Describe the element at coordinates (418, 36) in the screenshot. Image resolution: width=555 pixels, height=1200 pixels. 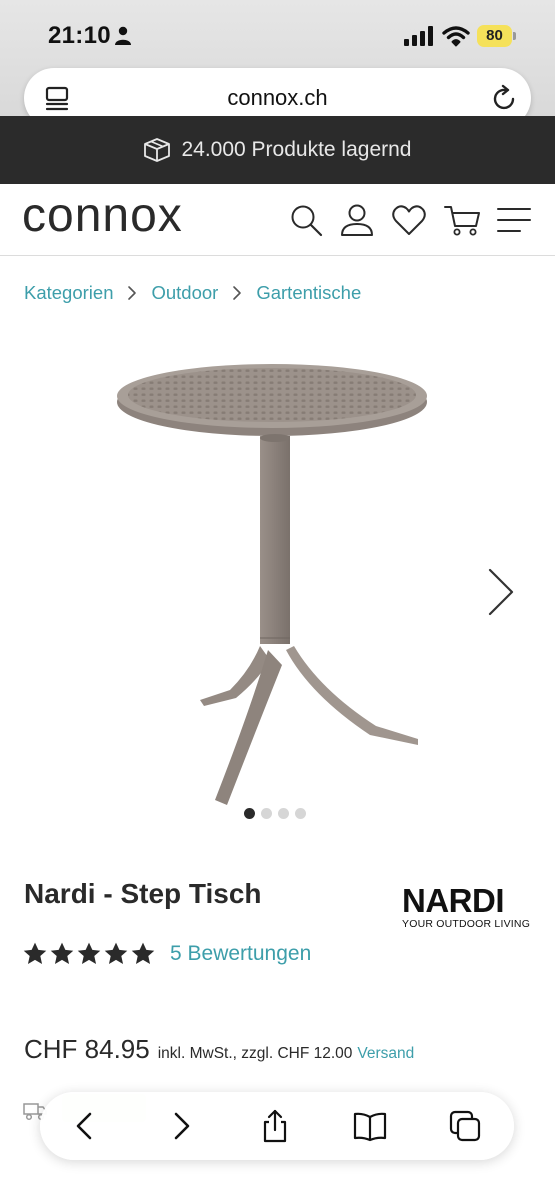
I see `signal-icon` at that location.